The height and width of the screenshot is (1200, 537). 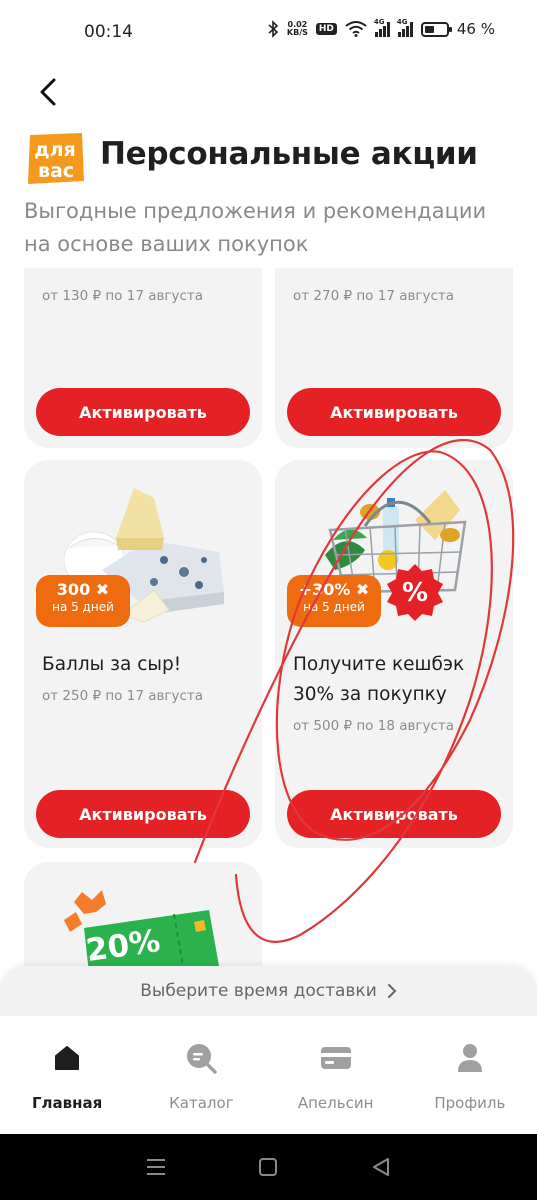 What do you see at coordinates (326, 29) in the screenshot?
I see `hd-icon: HD` at bounding box center [326, 29].